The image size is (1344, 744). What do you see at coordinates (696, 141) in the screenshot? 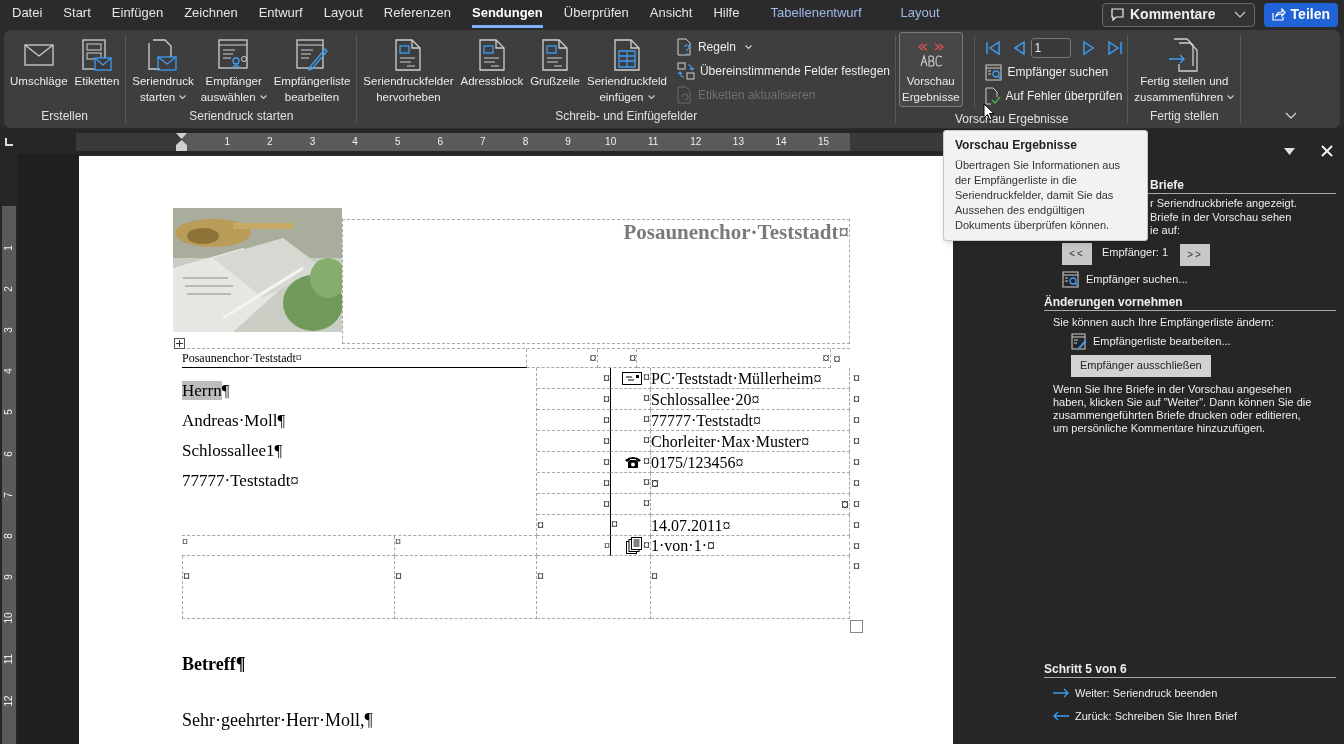
I see `ruler-number: 12` at bounding box center [696, 141].